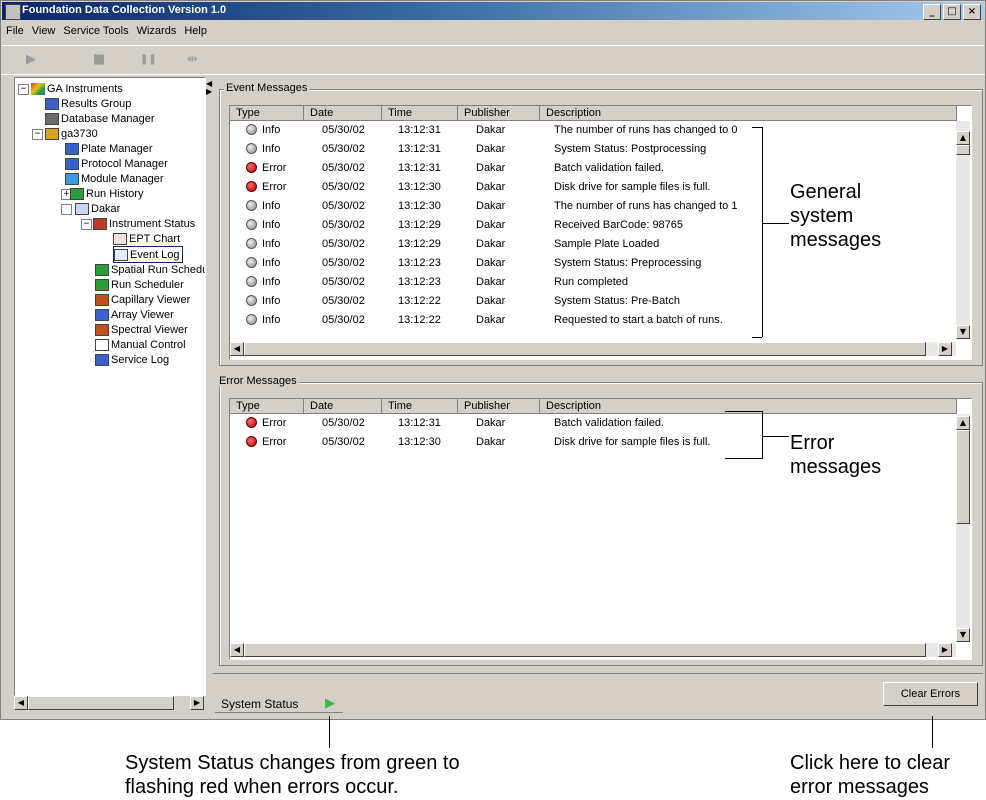 This screenshot has width=986, height=800. Describe the element at coordinates (142, 299) in the screenshot. I see `tree-item-capillary-viewer: Capillary Viewer` at that location.